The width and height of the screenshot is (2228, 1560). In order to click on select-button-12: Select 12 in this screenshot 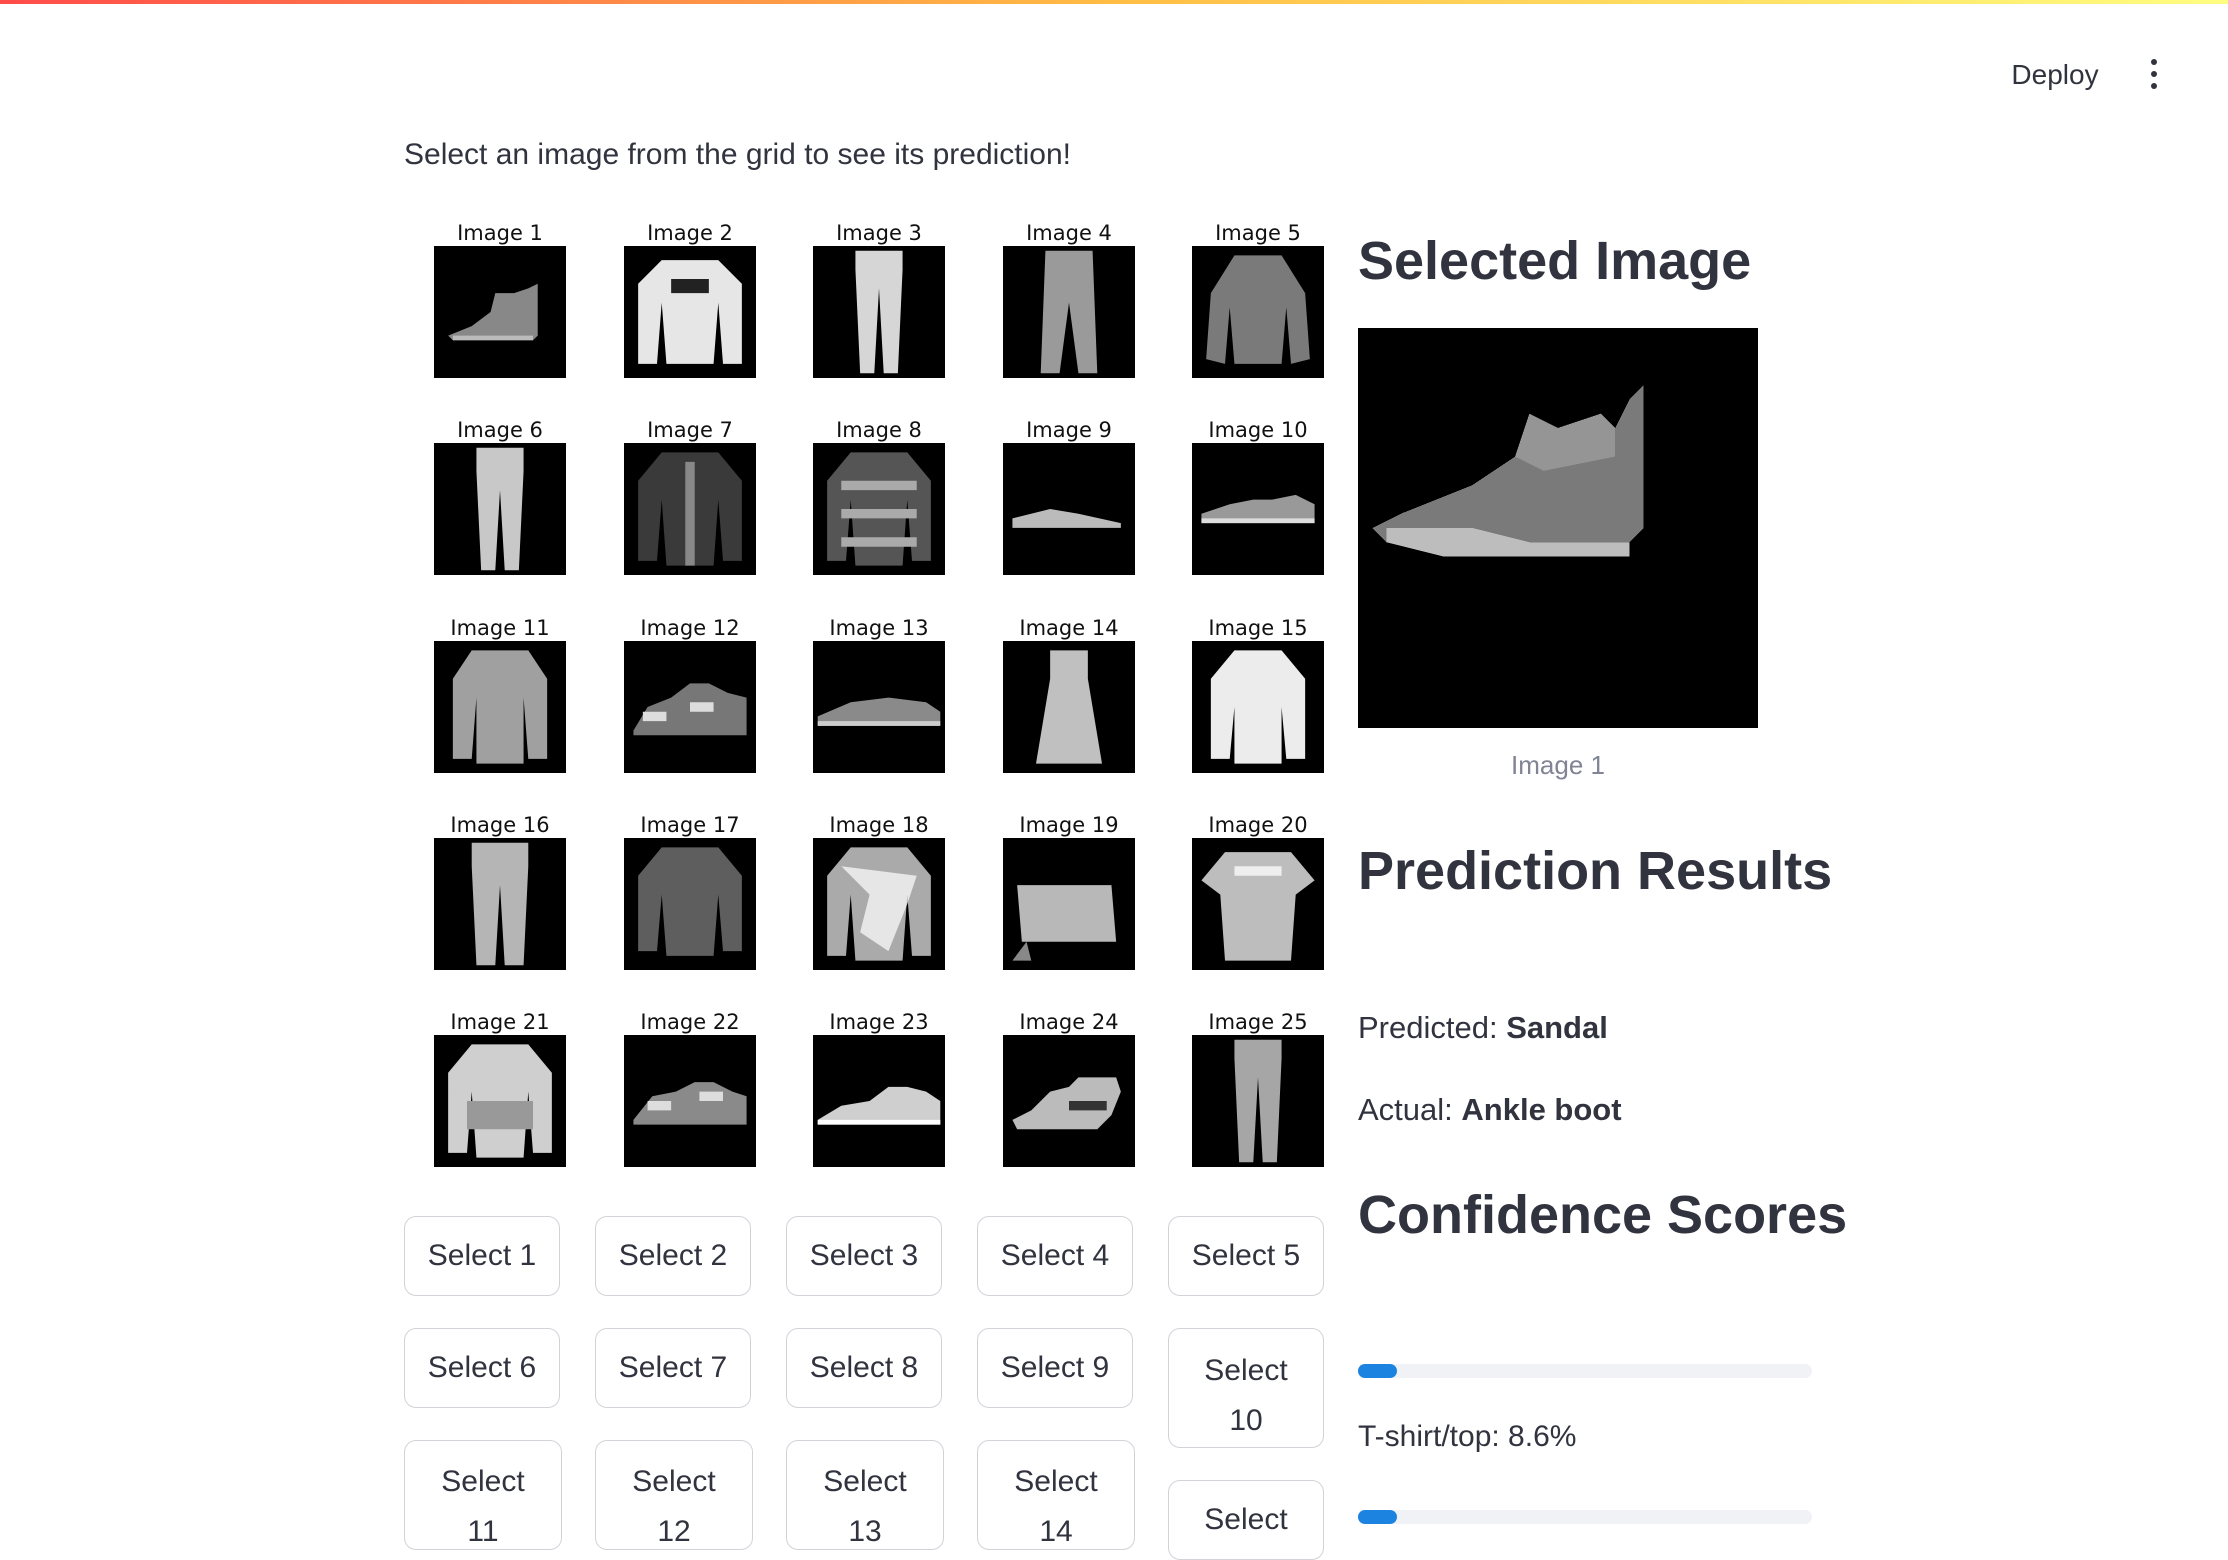, I will do `click(674, 1495)`.